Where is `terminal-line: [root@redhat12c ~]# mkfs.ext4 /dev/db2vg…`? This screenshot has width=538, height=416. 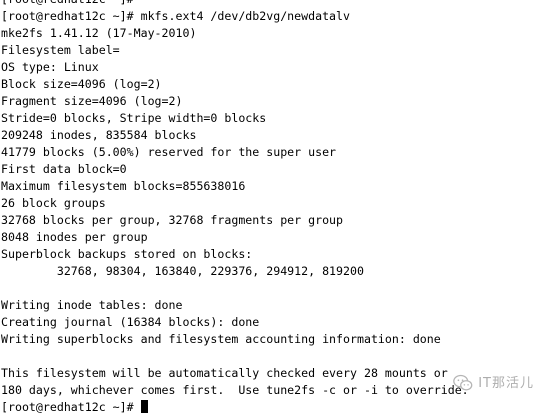
terminal-line: [root@redhat12c ~]# mkfs.ext4 /dev/db2vg… is located at coordinates (176, 16).